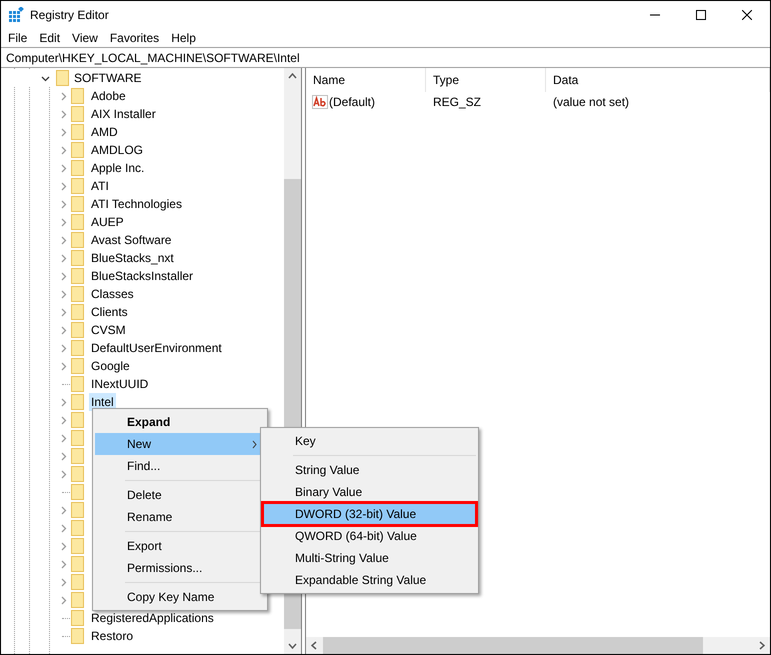 Image resolution: width=771 pixels, height=655 pixels. What do you see at coordinates (314, 645) in the screenshot?
I see `scroll-left-icon` at bounding box center [314, 645].